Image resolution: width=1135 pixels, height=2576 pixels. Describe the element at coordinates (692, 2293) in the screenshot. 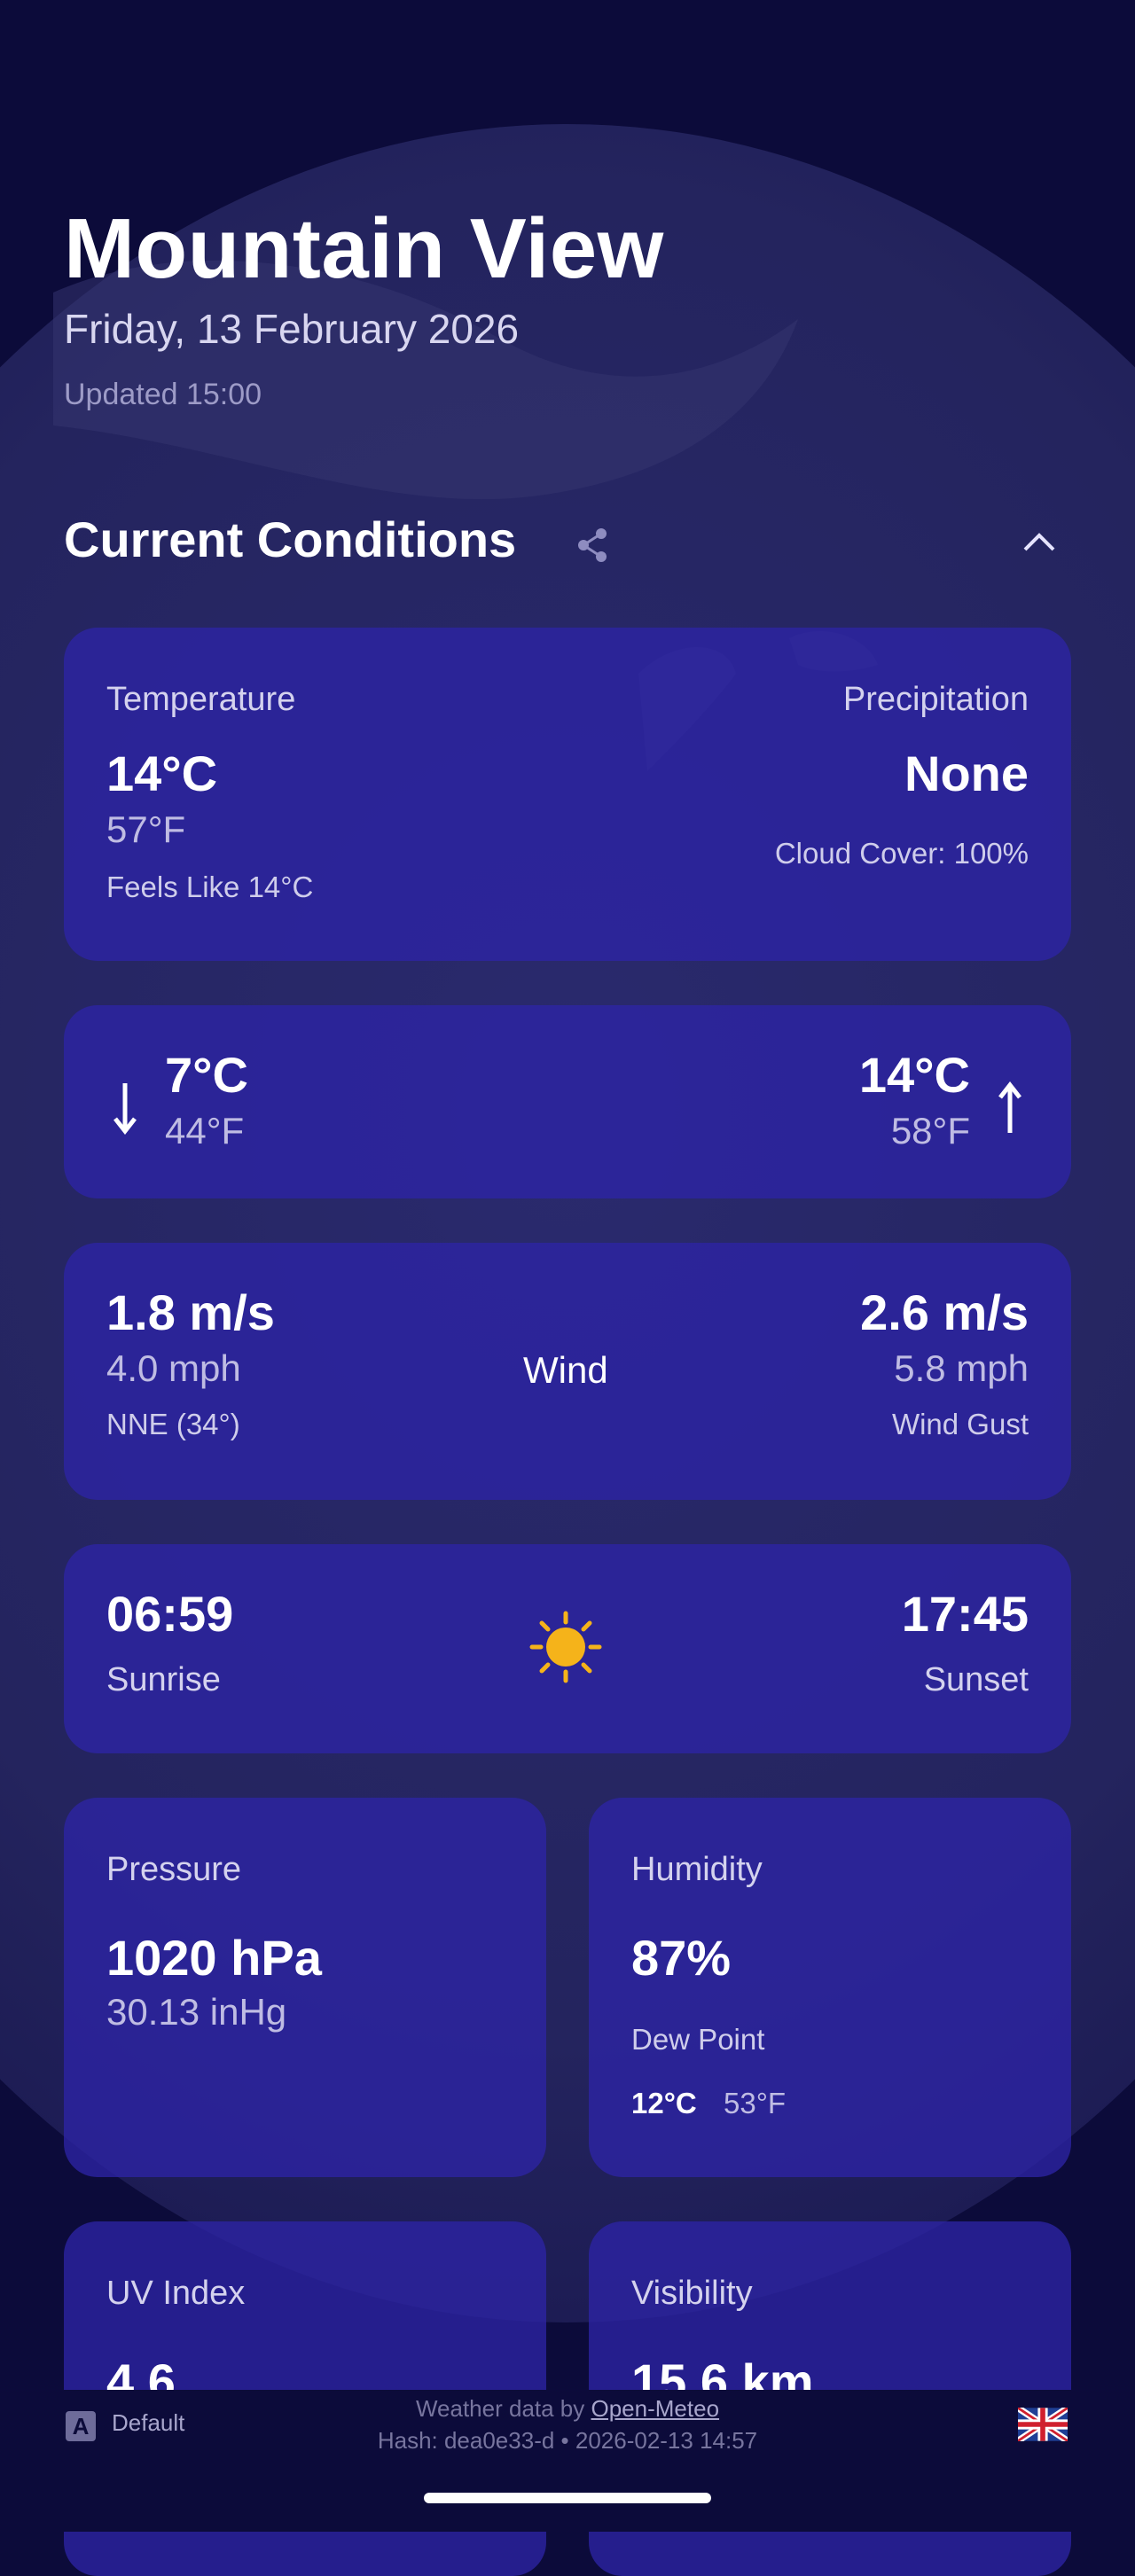

I see `visibility-label: Visibility` at that location.